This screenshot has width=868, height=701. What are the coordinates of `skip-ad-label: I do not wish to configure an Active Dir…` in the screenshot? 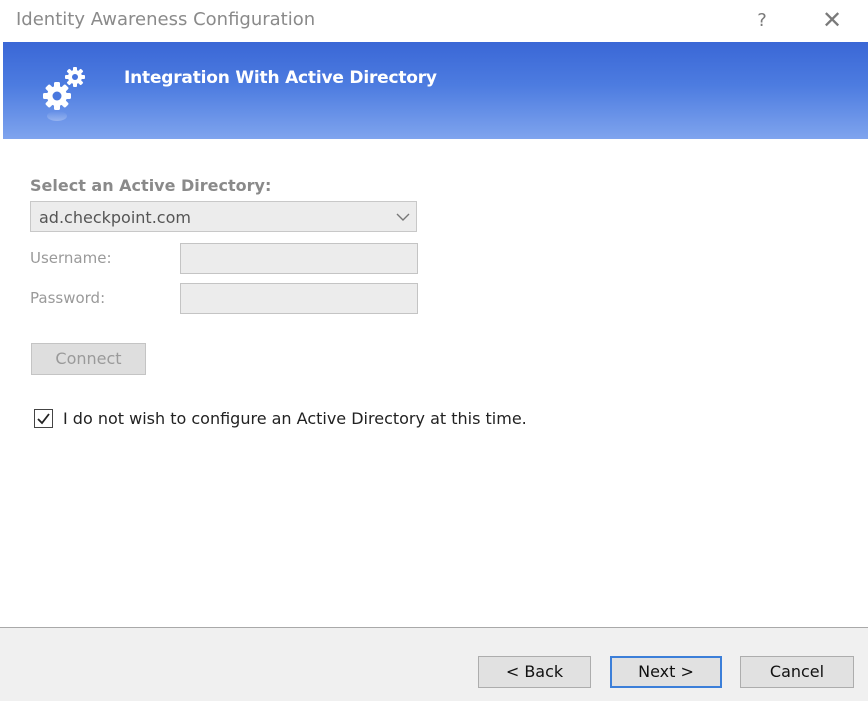 It's located at (295, 418).